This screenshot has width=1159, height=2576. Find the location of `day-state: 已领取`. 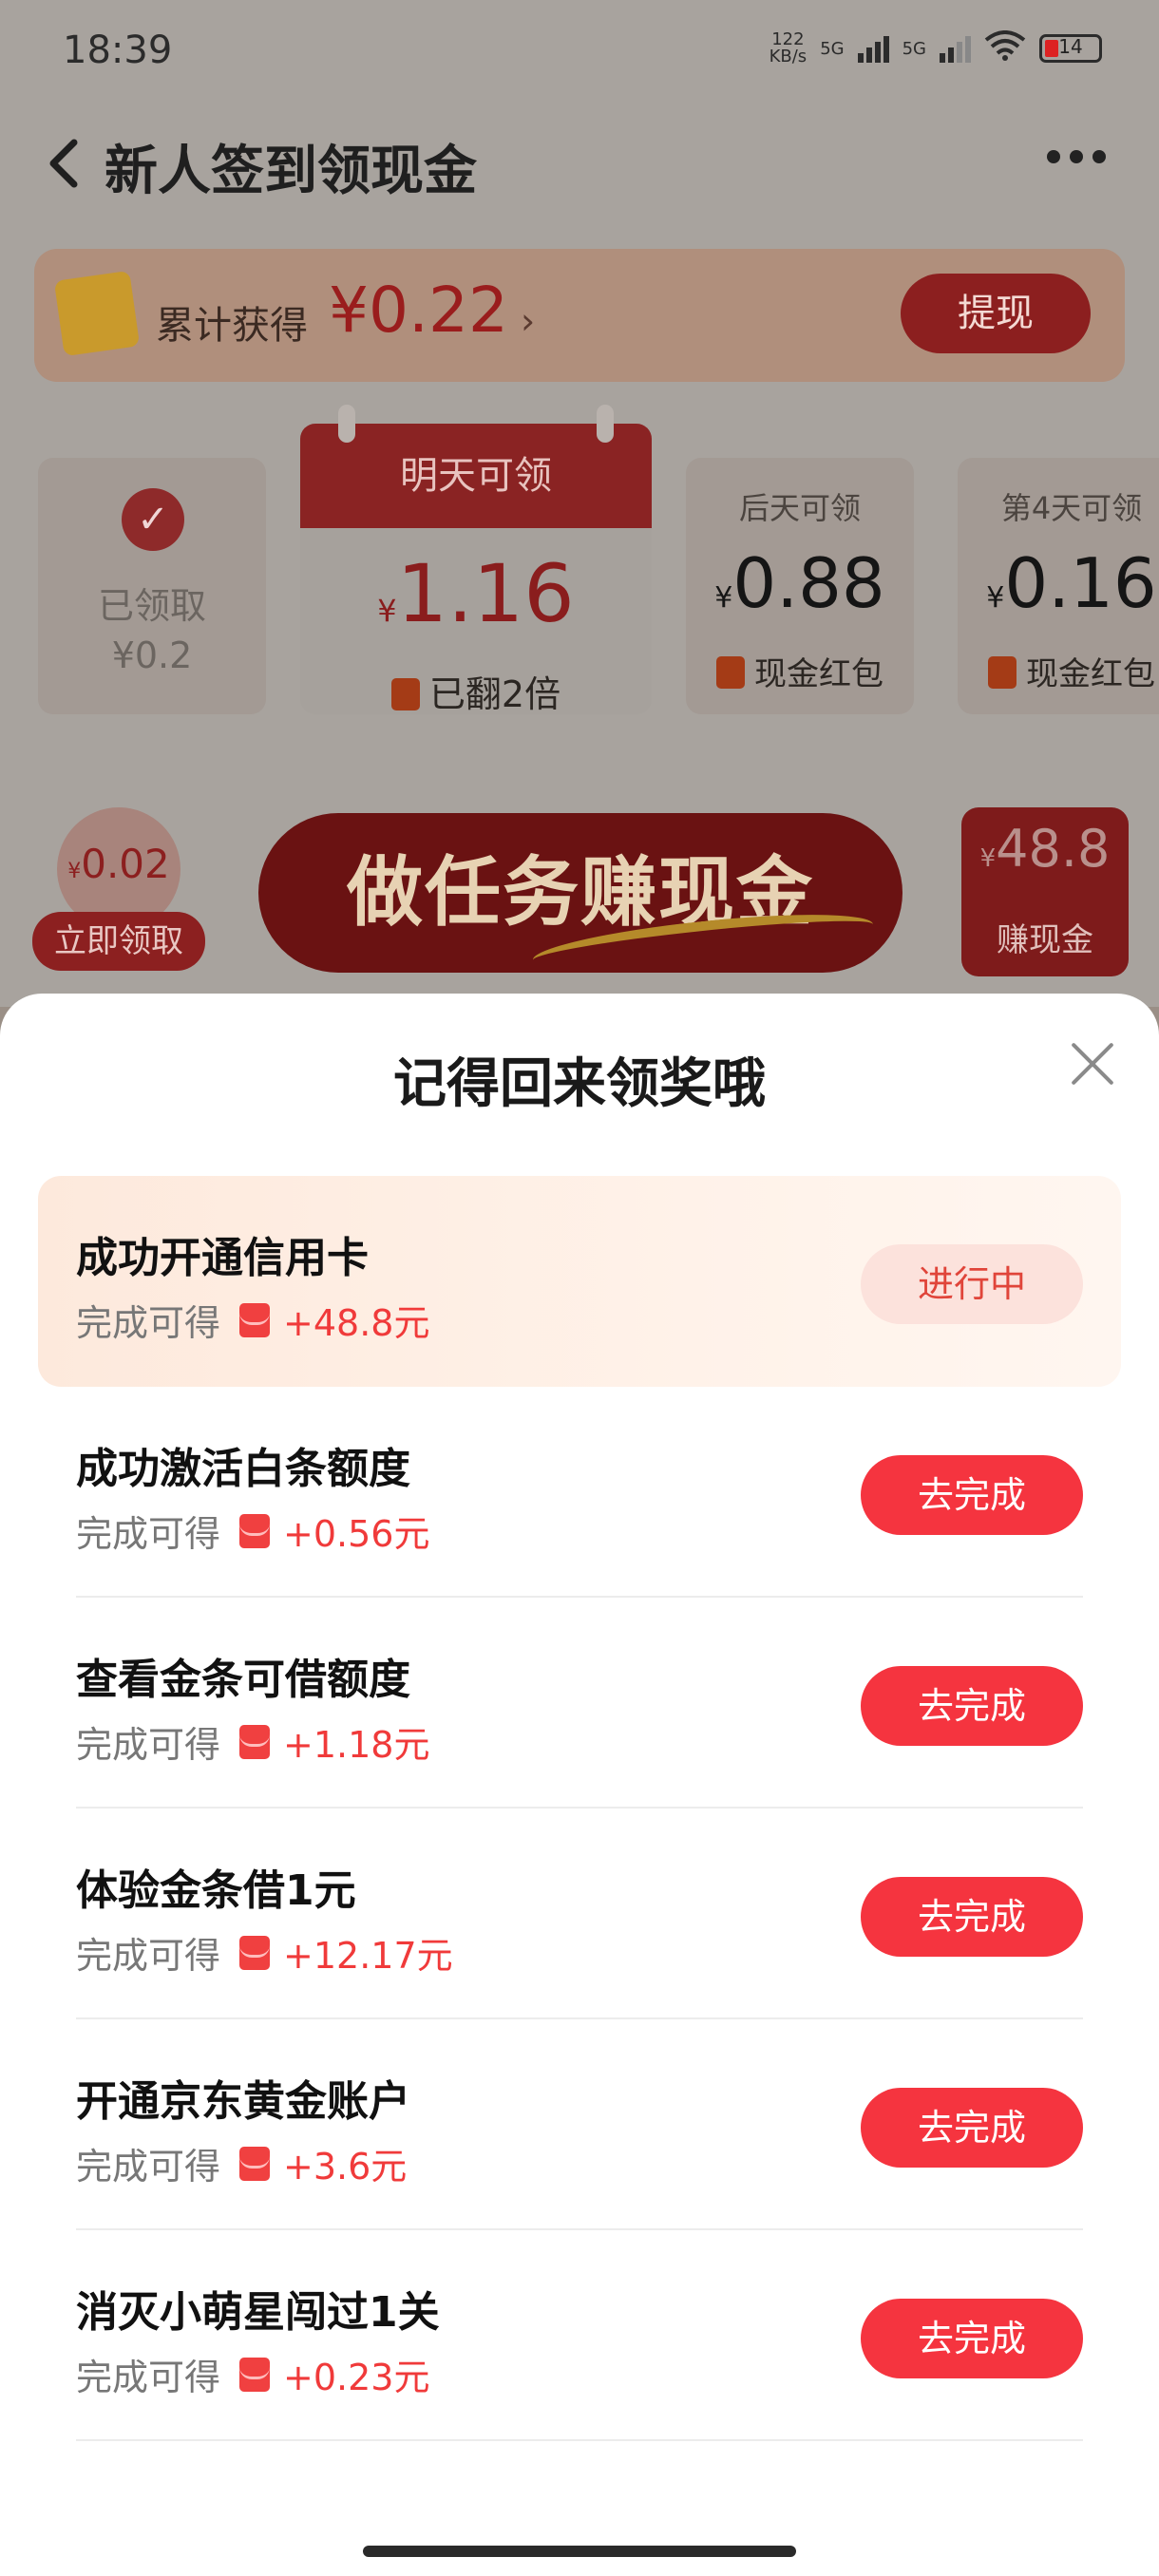

day-state: 已领取 is located at coordinates (151, 606).